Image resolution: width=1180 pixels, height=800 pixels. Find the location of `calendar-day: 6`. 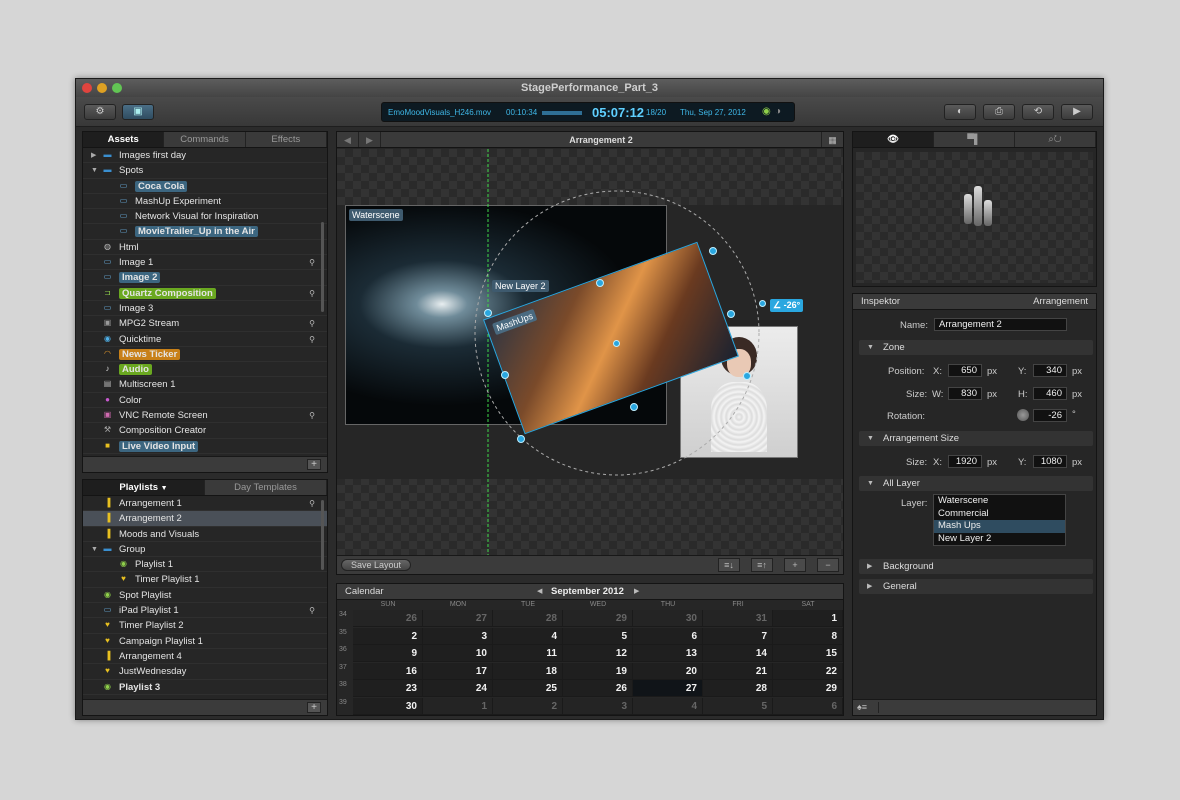

calendar-day: 6 is located at coordinates (668, 636).